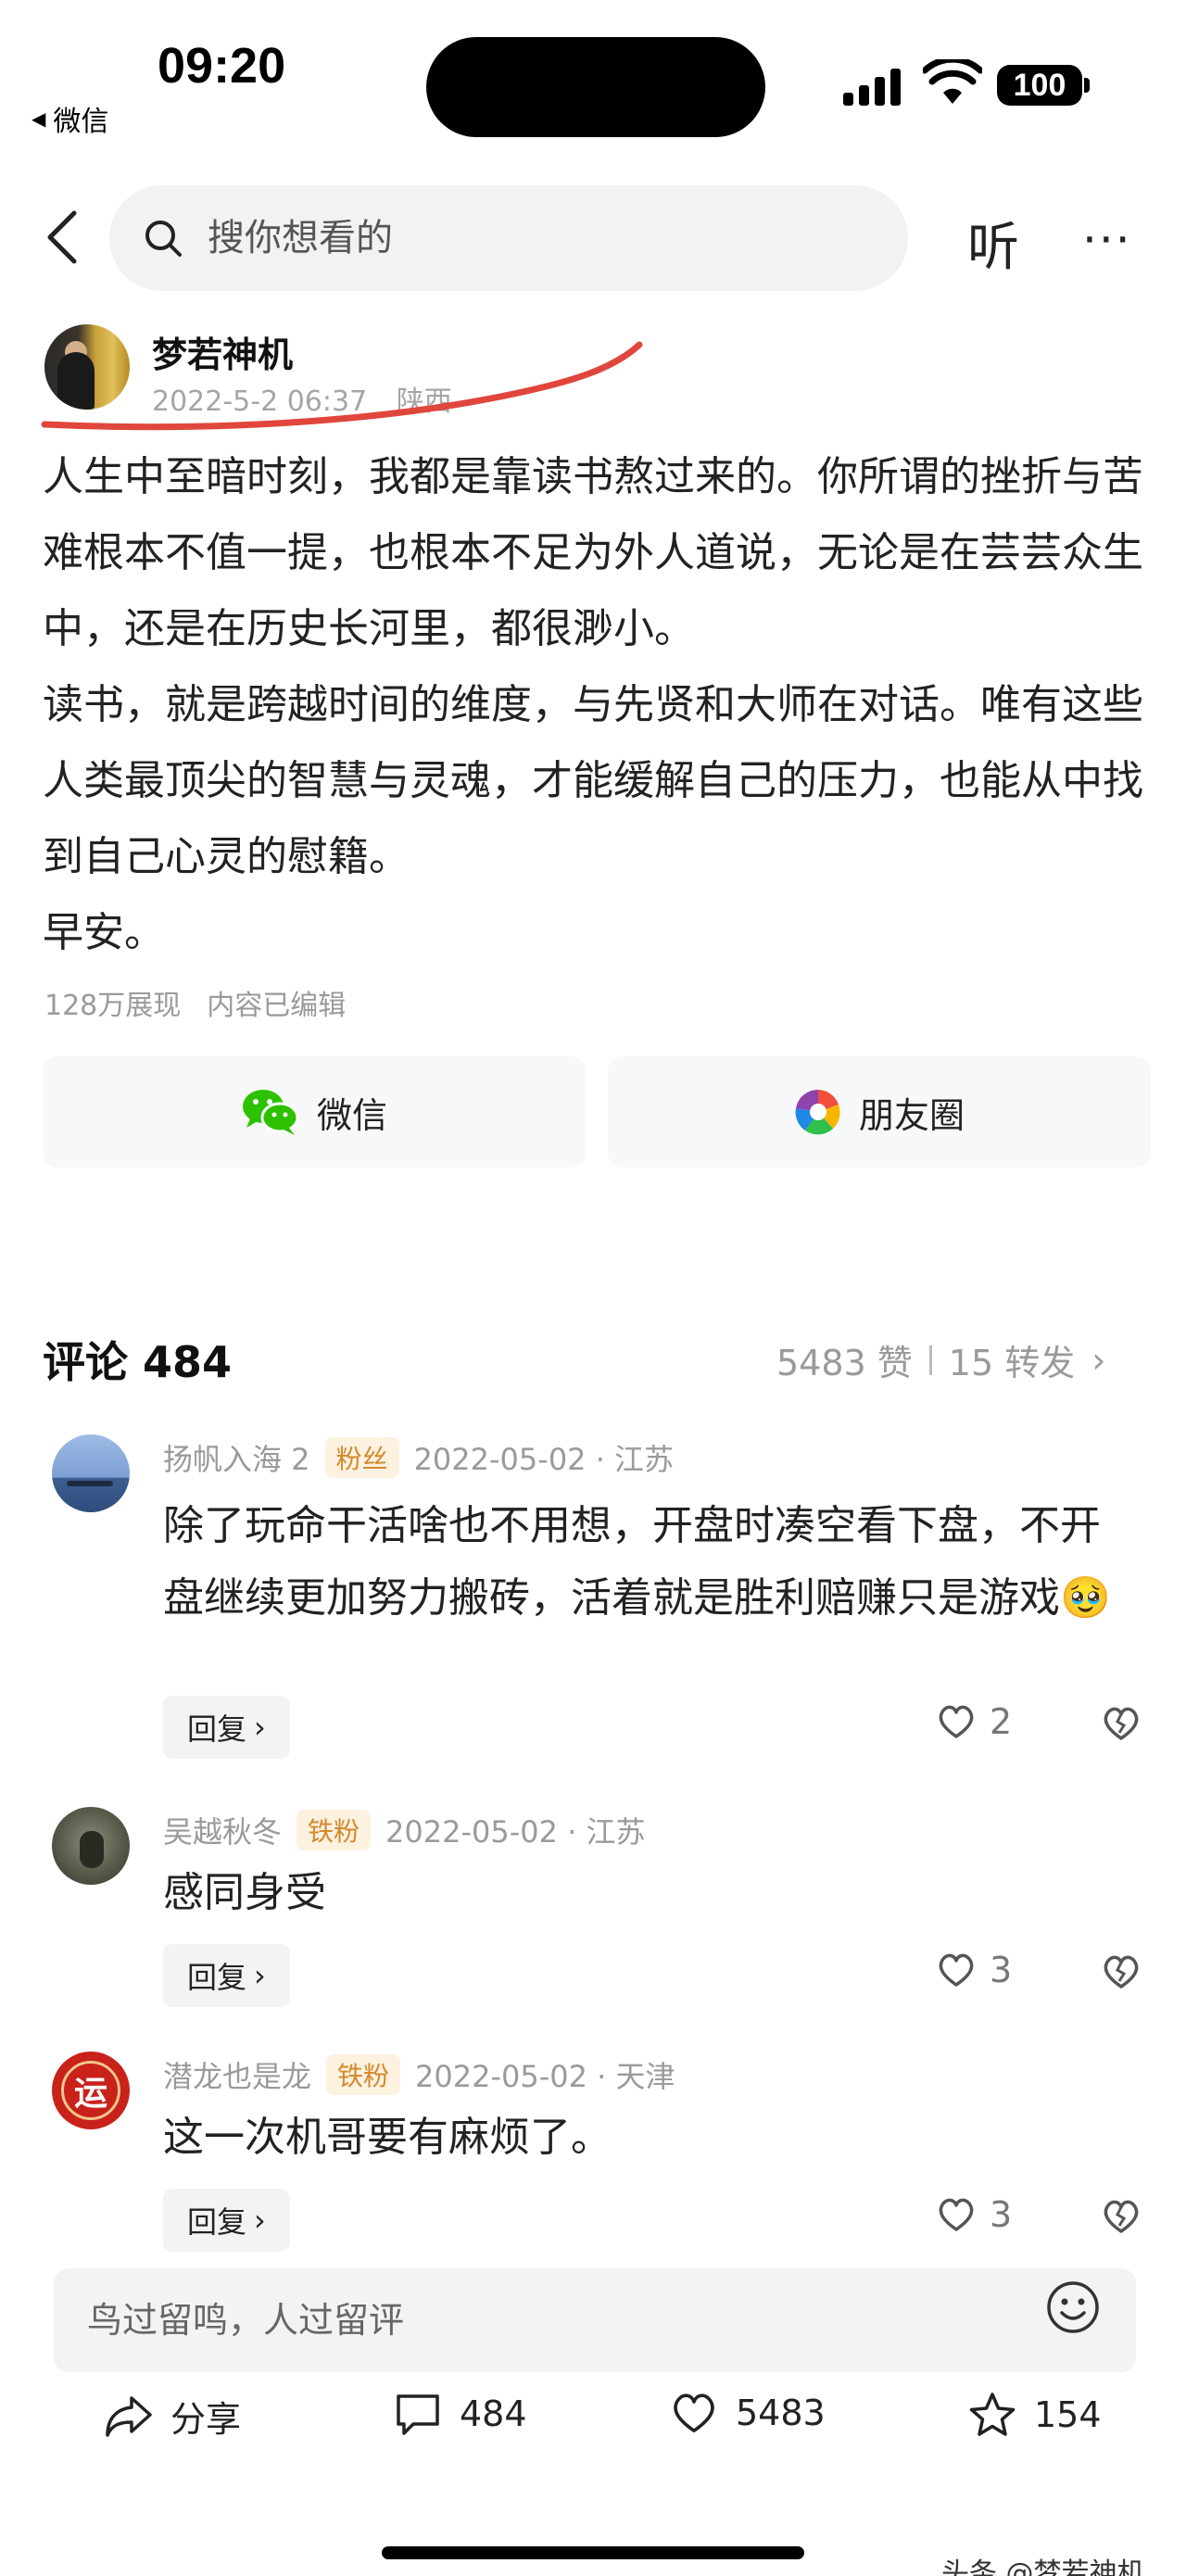  I want to click on edited-label: 内容已编辑, so click(277, 1006).